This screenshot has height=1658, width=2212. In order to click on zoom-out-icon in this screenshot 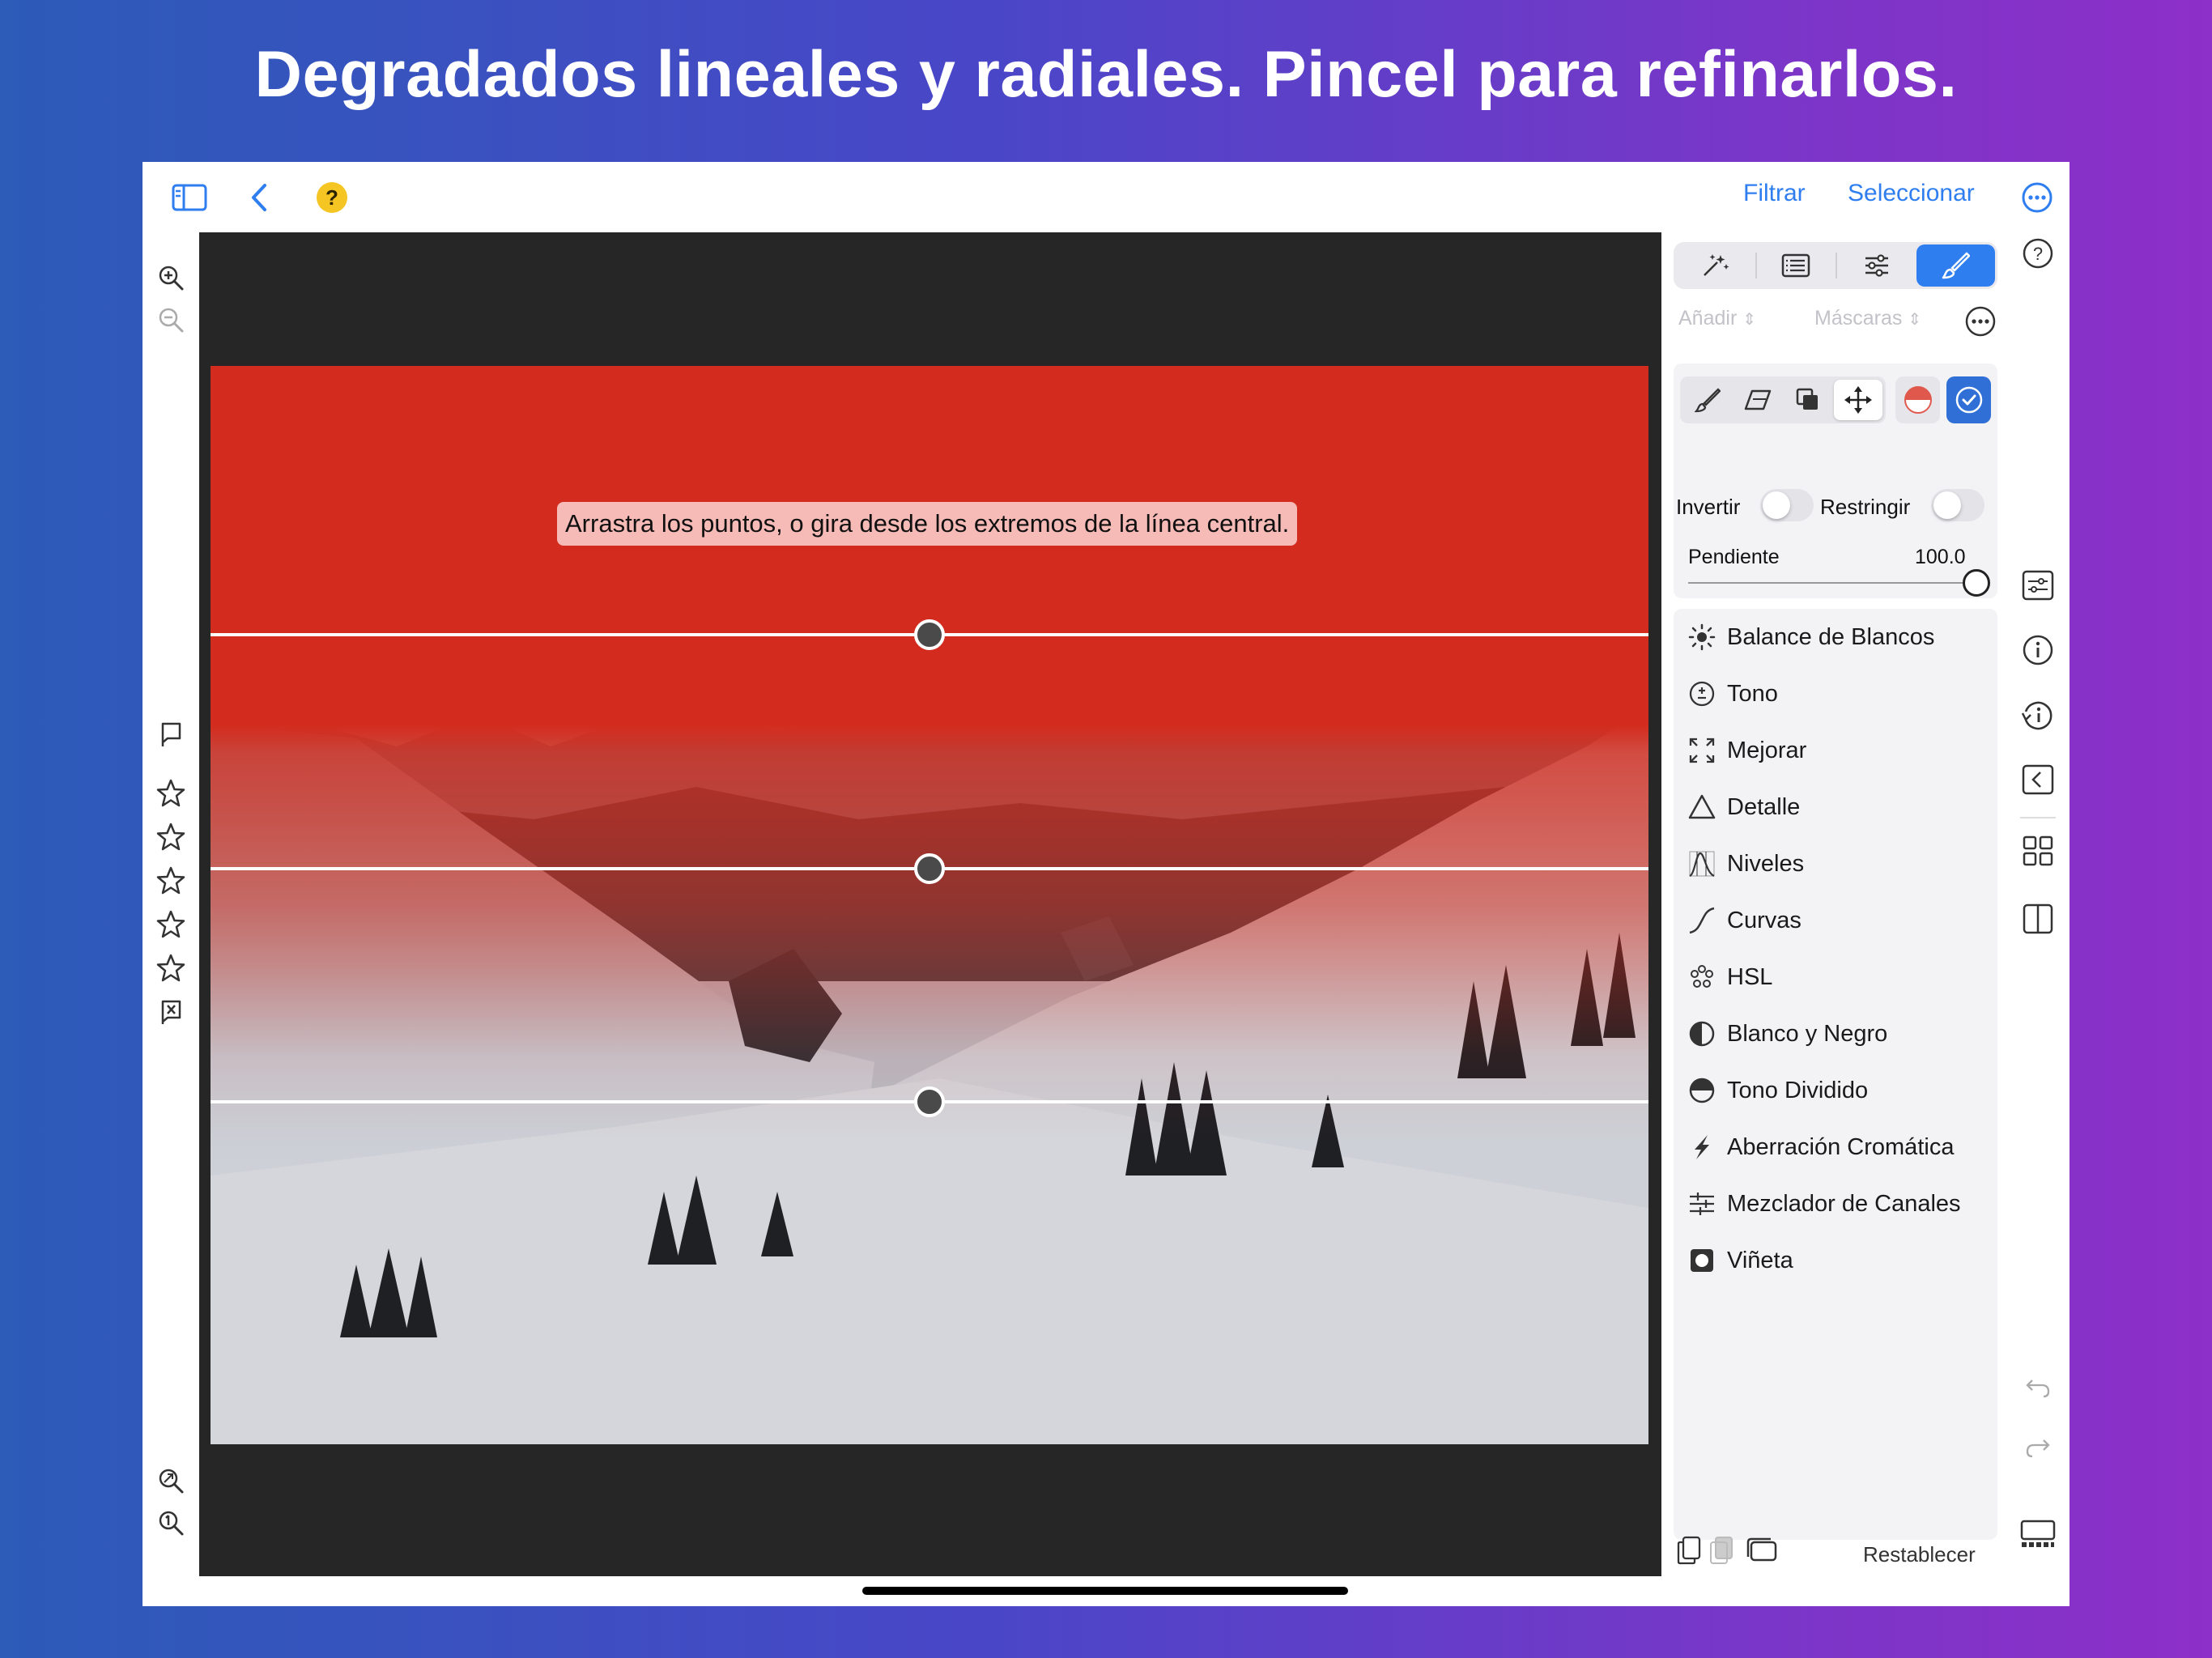, I will do `click(171, 320)`.